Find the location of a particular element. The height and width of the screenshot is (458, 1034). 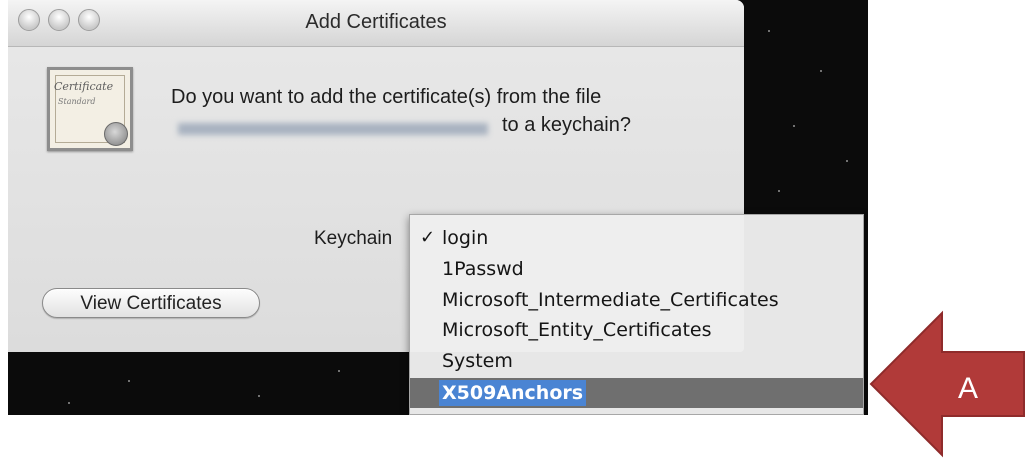

menu-item-label: login is located at coordinates (465, 238).